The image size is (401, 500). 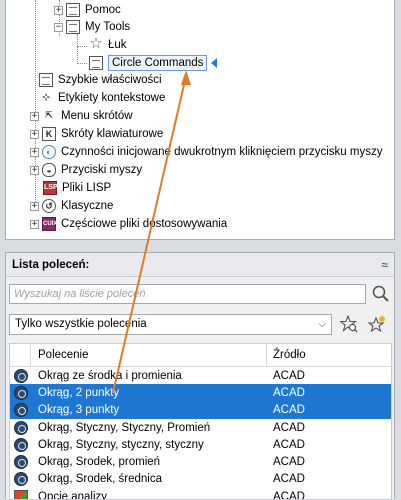 What do you see at coordinates (381, 294) in the screenshot?
I see `search-icon` at bounding box center [381, 294].